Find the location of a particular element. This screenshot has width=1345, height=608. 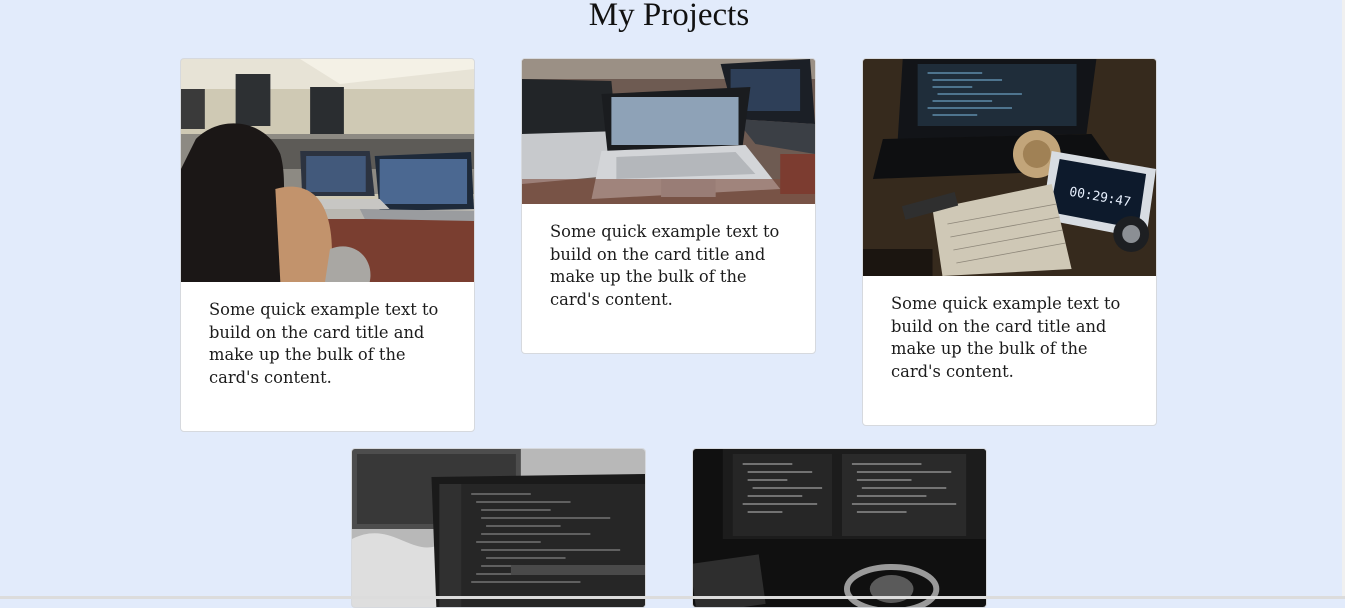

card-image-classroom is located at coordinates (327, 170).